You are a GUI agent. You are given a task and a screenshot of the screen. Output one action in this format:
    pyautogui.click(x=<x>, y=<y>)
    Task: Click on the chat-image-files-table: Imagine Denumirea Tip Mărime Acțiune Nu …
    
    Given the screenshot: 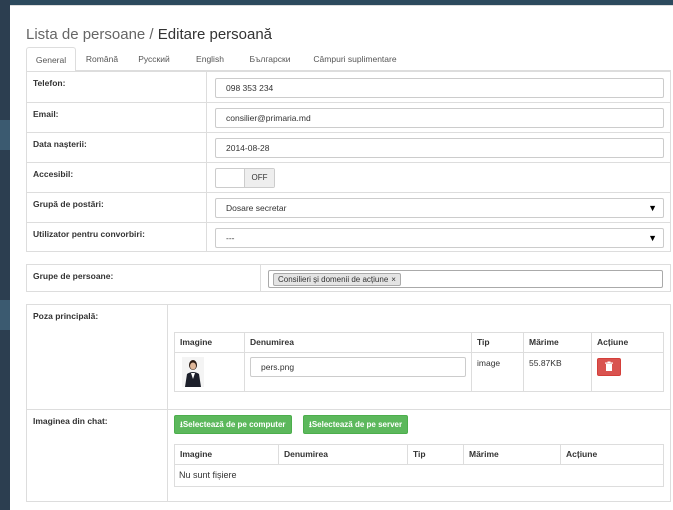 What is the action you would take?
    pyautogui.click(x=419, y=465)
    